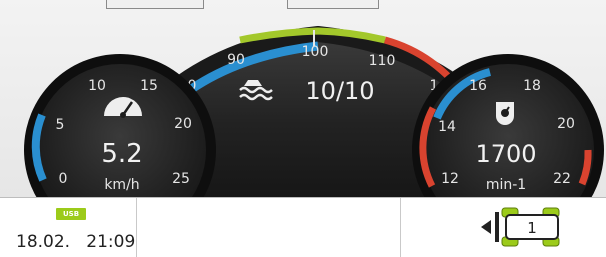 The image size is (606, 257). What do you see at coordinates (382, 61) in the screenshot?
I see `center-gauge-tick-label: 110` at bounding box center [382, 61].